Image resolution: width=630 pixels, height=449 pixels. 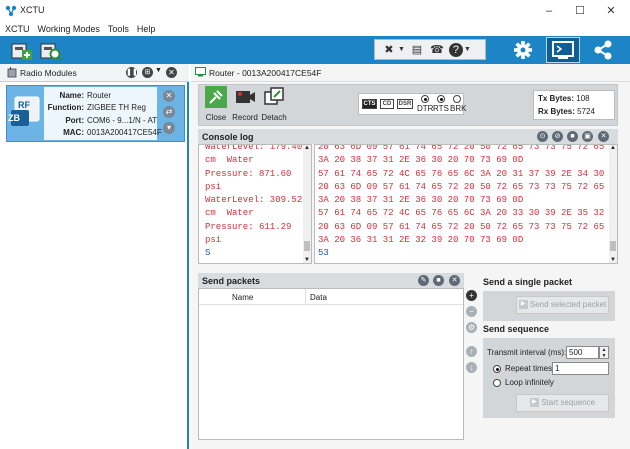 I want to click on add-packet-icon: +, so click(x=471, y=295).